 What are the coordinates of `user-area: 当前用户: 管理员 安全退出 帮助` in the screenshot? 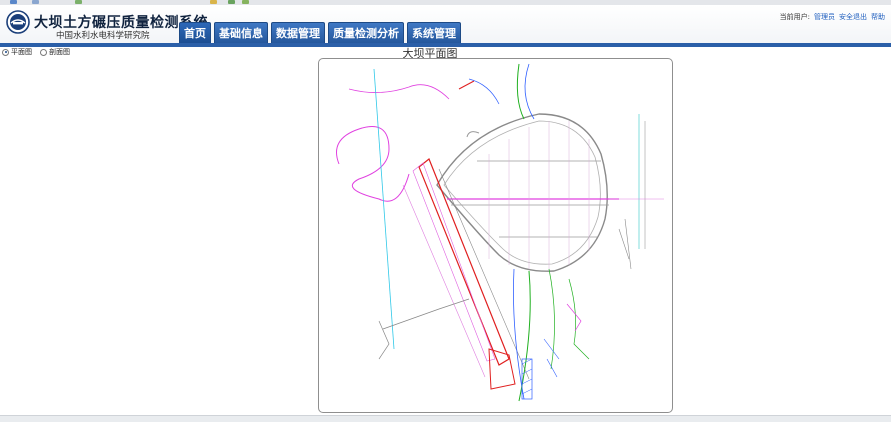 It's located at (832, 17).